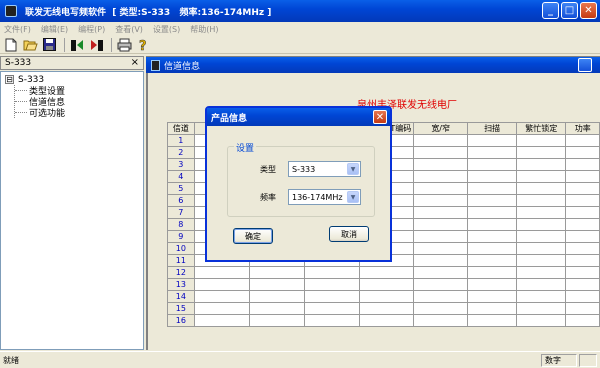 This screenshot has height=368, width=600. I want to click on open-icon, so click(30, 45).